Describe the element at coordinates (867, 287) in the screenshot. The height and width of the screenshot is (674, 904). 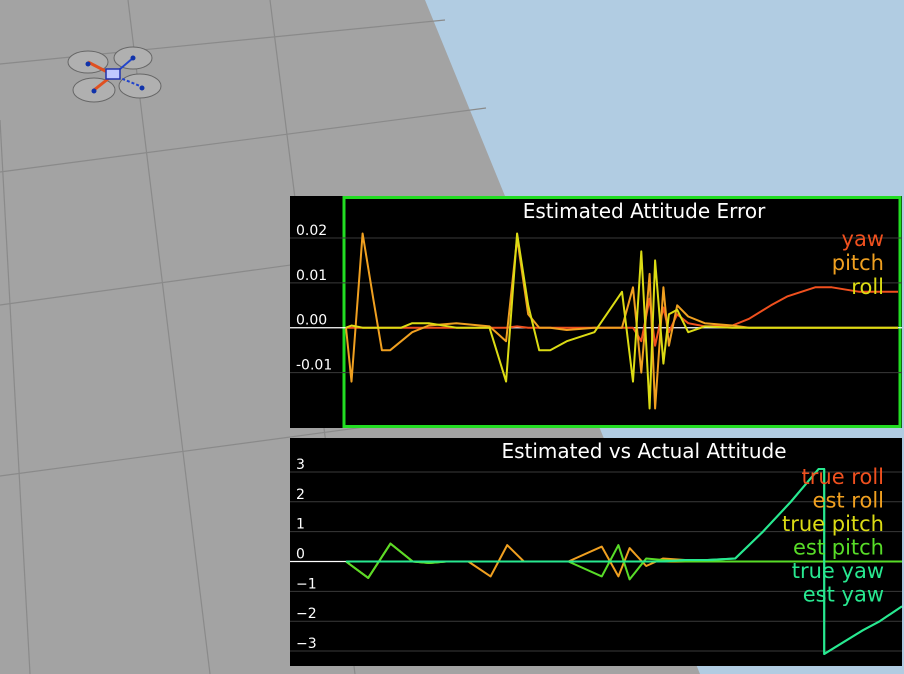
I see `legend-roll: roll` at that location.